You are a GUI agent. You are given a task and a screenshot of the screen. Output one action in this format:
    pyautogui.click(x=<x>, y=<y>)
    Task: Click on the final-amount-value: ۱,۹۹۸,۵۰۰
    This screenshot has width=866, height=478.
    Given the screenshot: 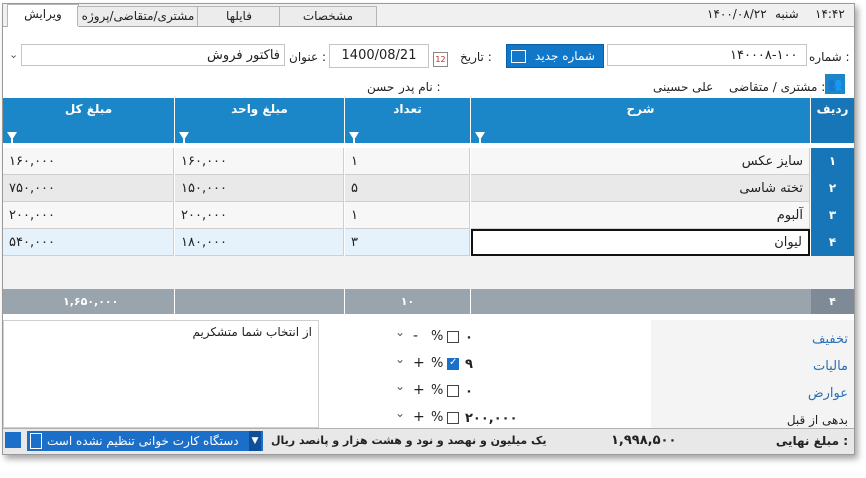 What is the action you would take?
    pyautogui.click(x=644, y=440)
    